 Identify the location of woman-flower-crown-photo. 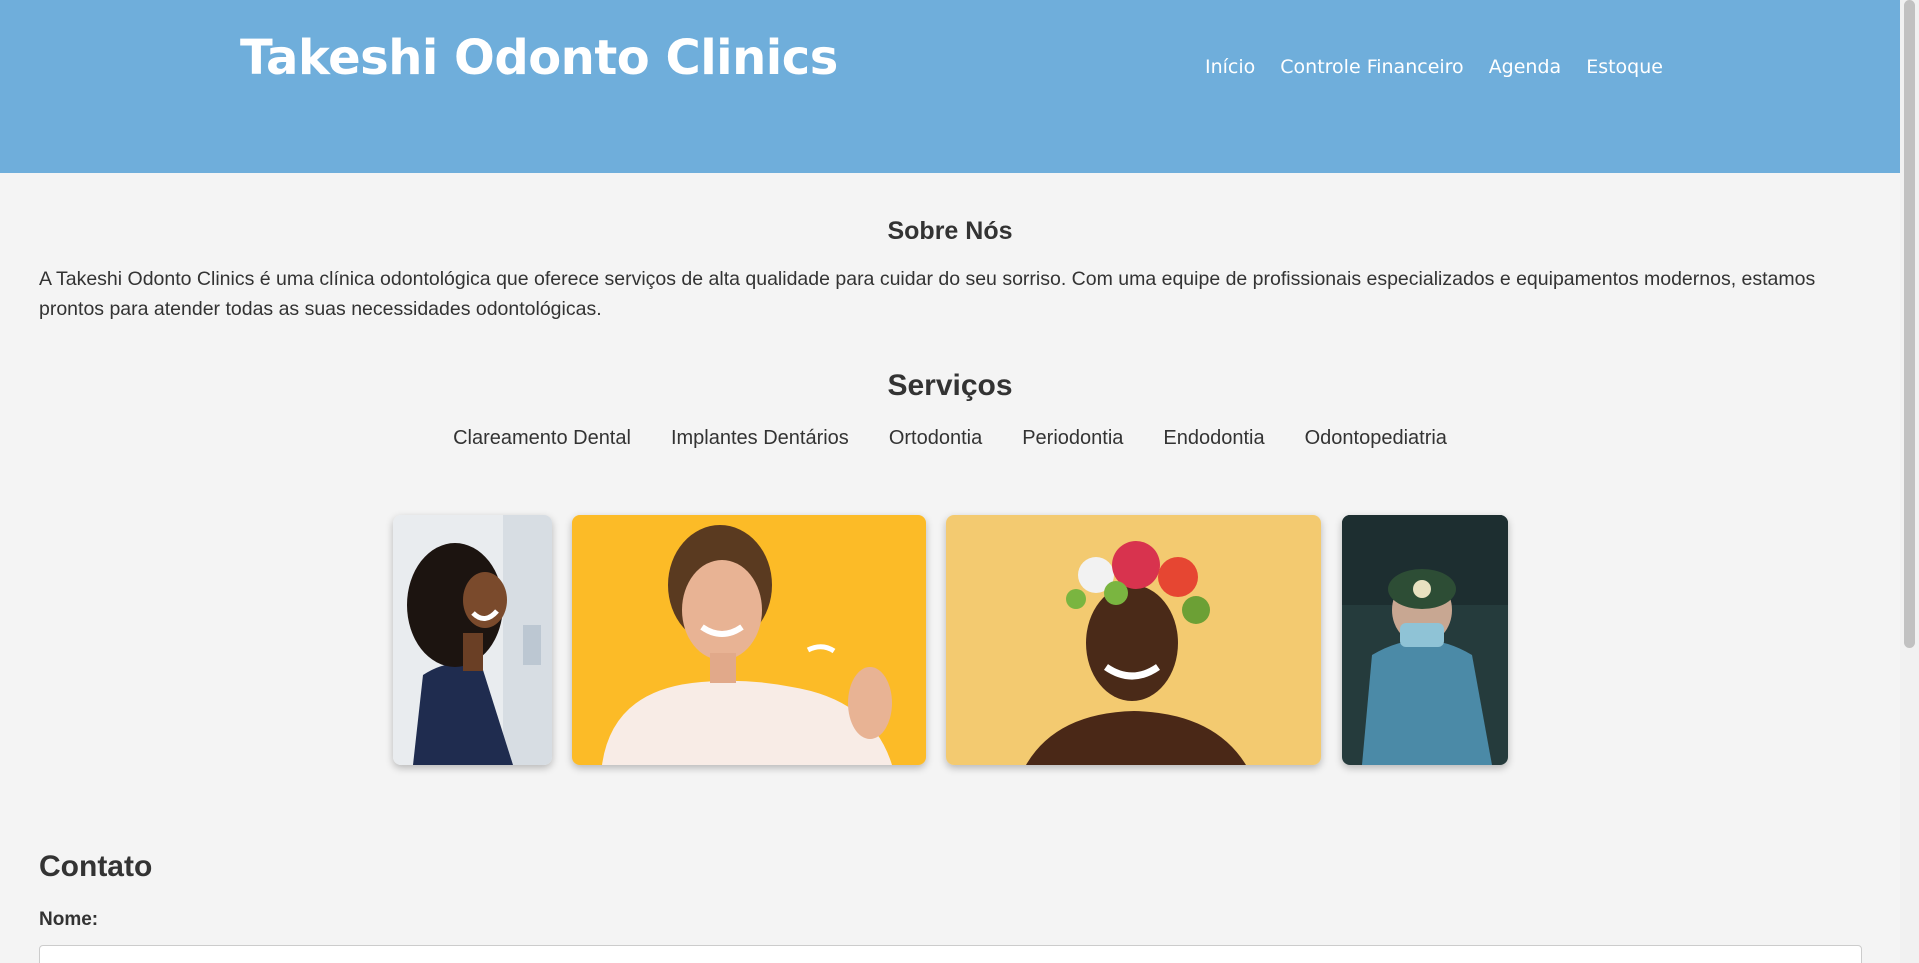
(1133, 640).